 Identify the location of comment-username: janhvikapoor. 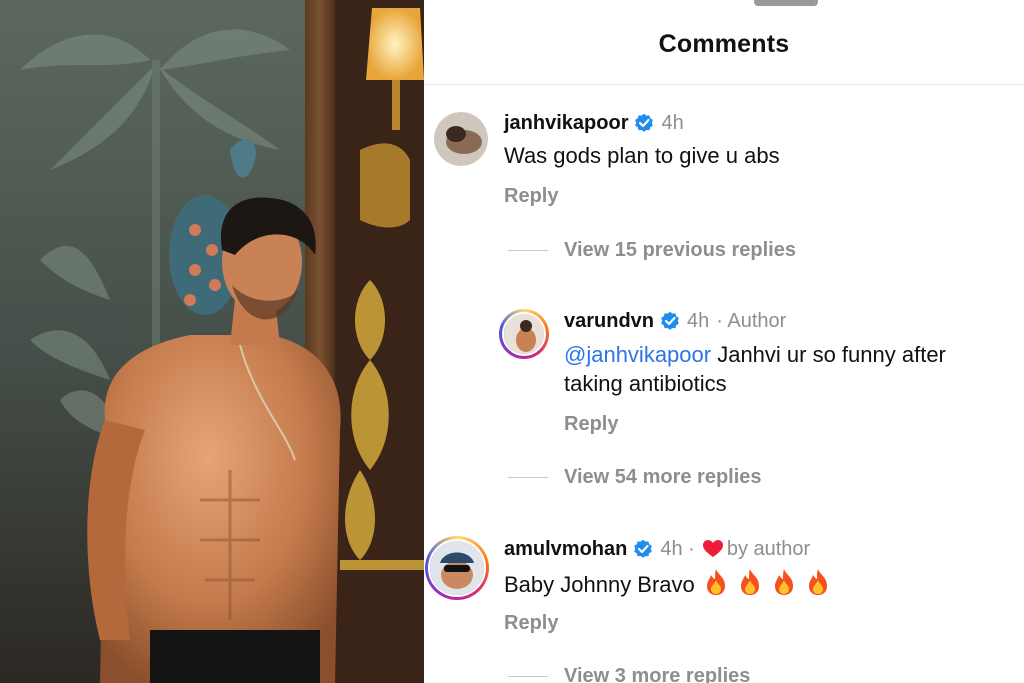
(566, 123).